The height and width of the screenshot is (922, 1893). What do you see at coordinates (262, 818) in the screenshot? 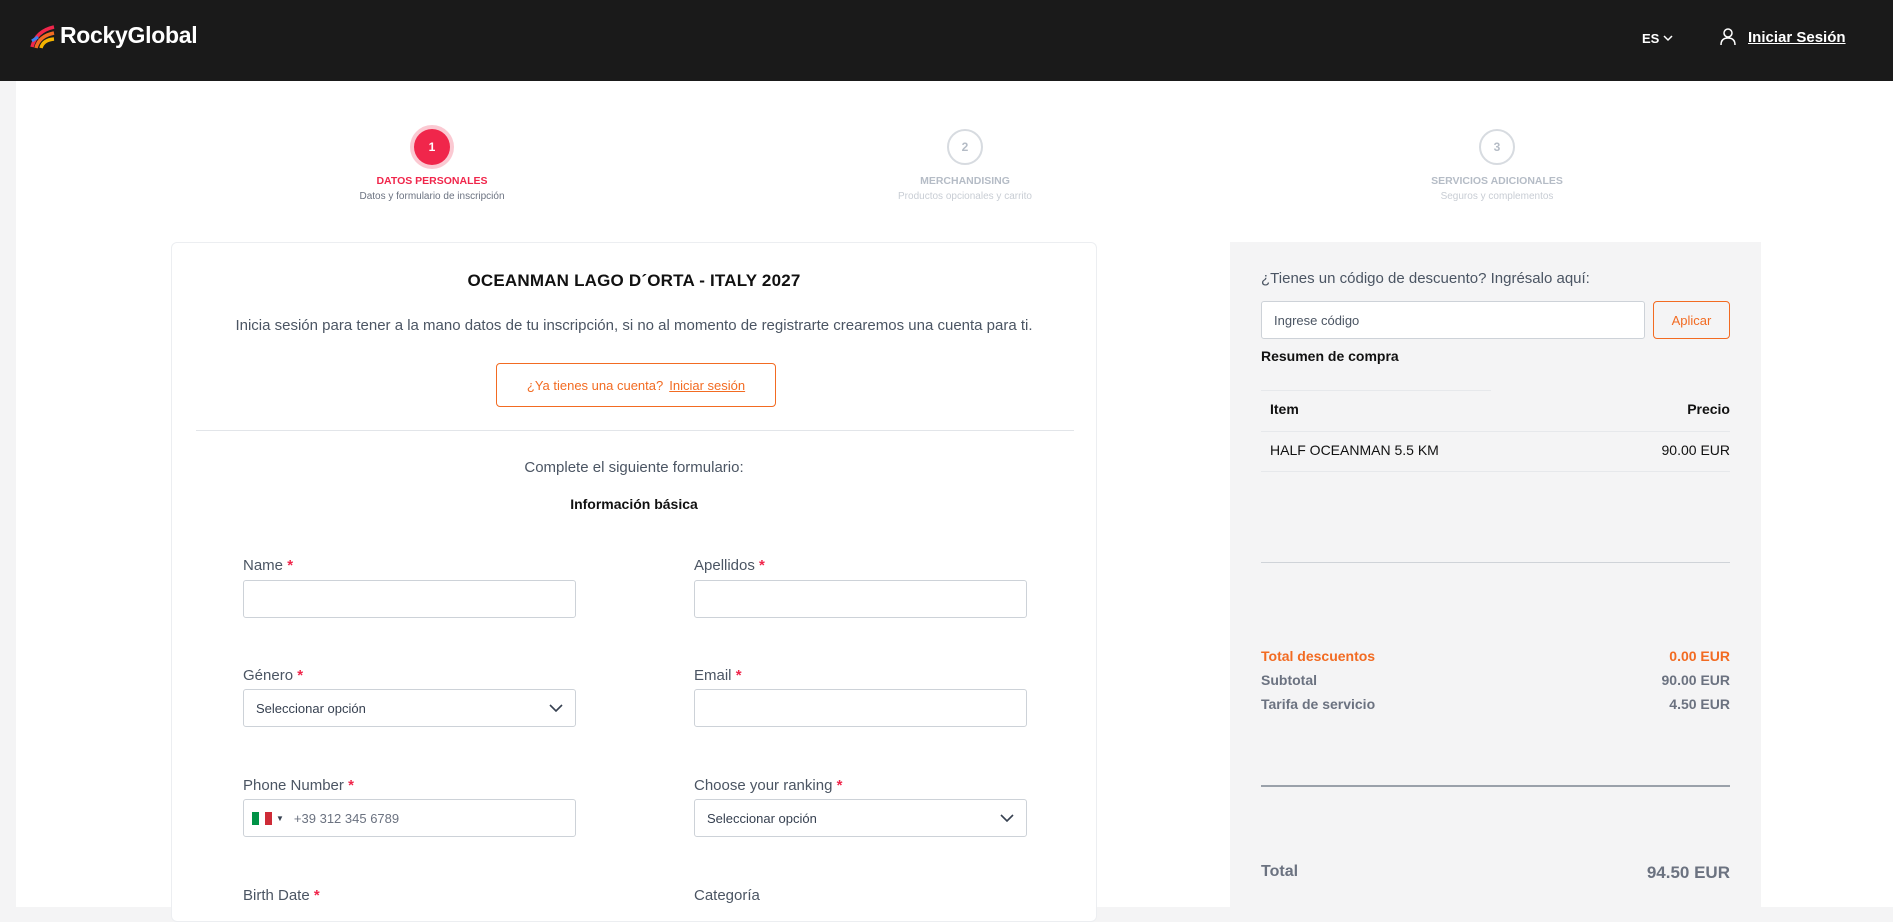
I see `italy-flag-icon` at bounding box center [262, 818].